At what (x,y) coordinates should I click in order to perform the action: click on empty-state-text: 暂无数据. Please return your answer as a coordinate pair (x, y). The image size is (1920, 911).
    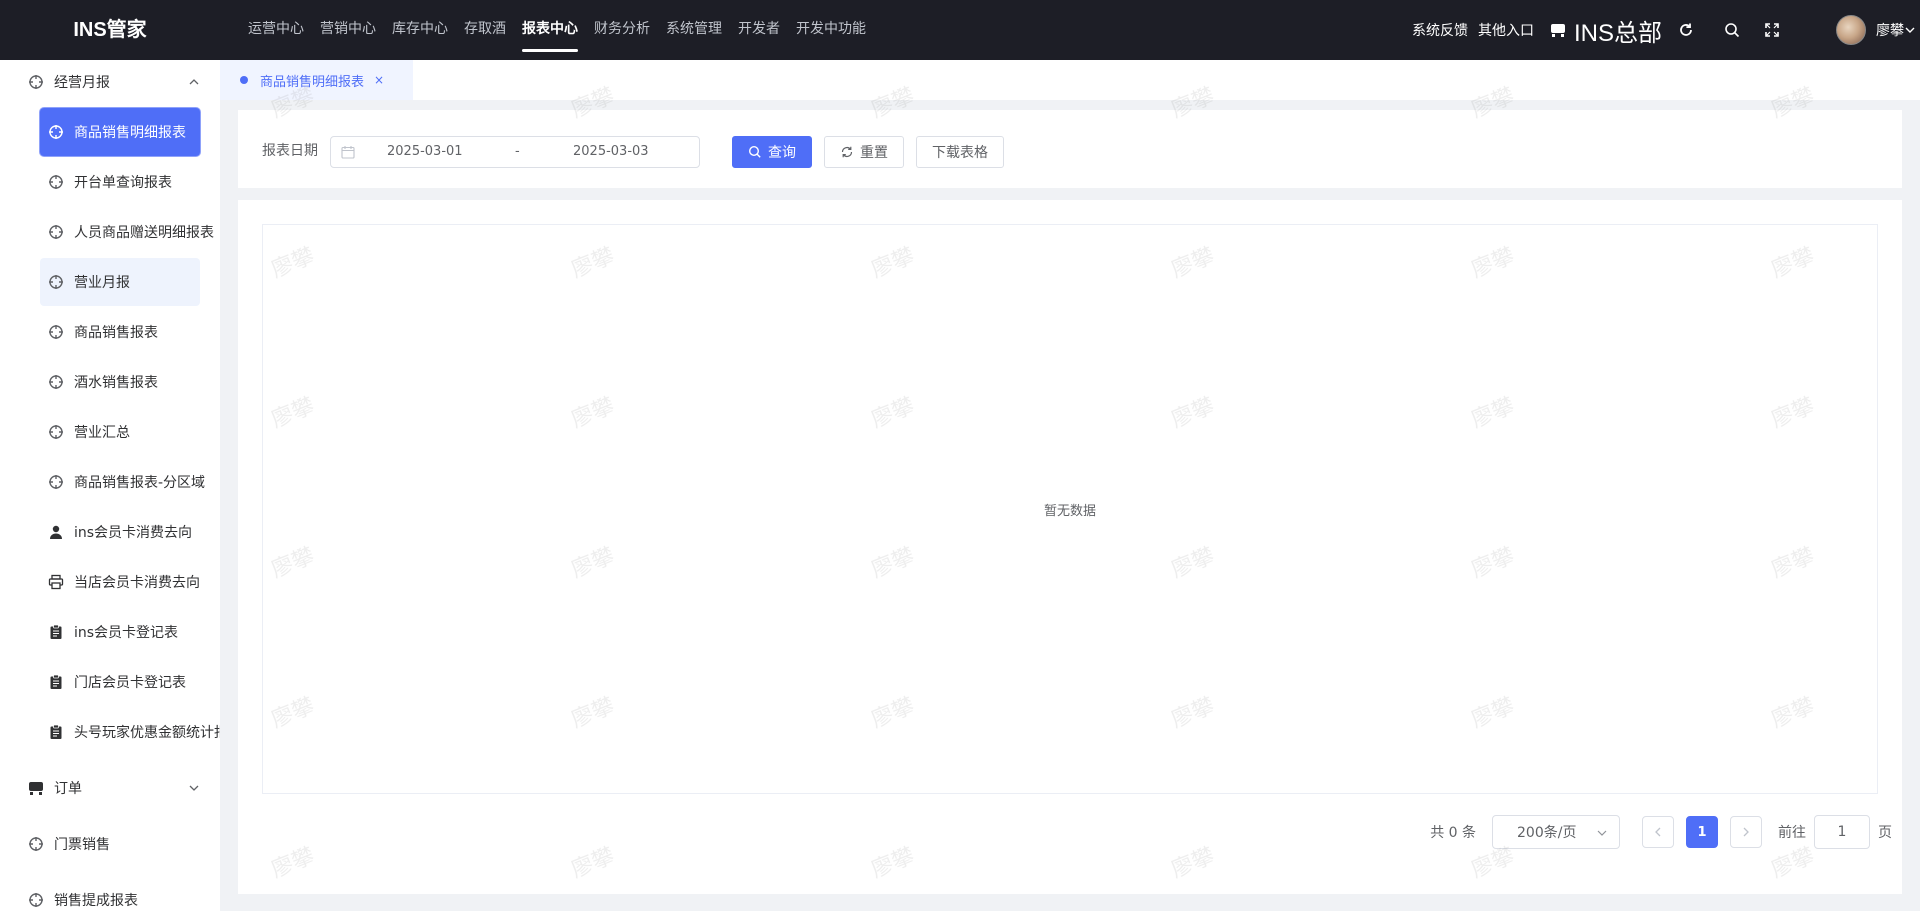
    Looking at the image, I should click on (1069, 511).